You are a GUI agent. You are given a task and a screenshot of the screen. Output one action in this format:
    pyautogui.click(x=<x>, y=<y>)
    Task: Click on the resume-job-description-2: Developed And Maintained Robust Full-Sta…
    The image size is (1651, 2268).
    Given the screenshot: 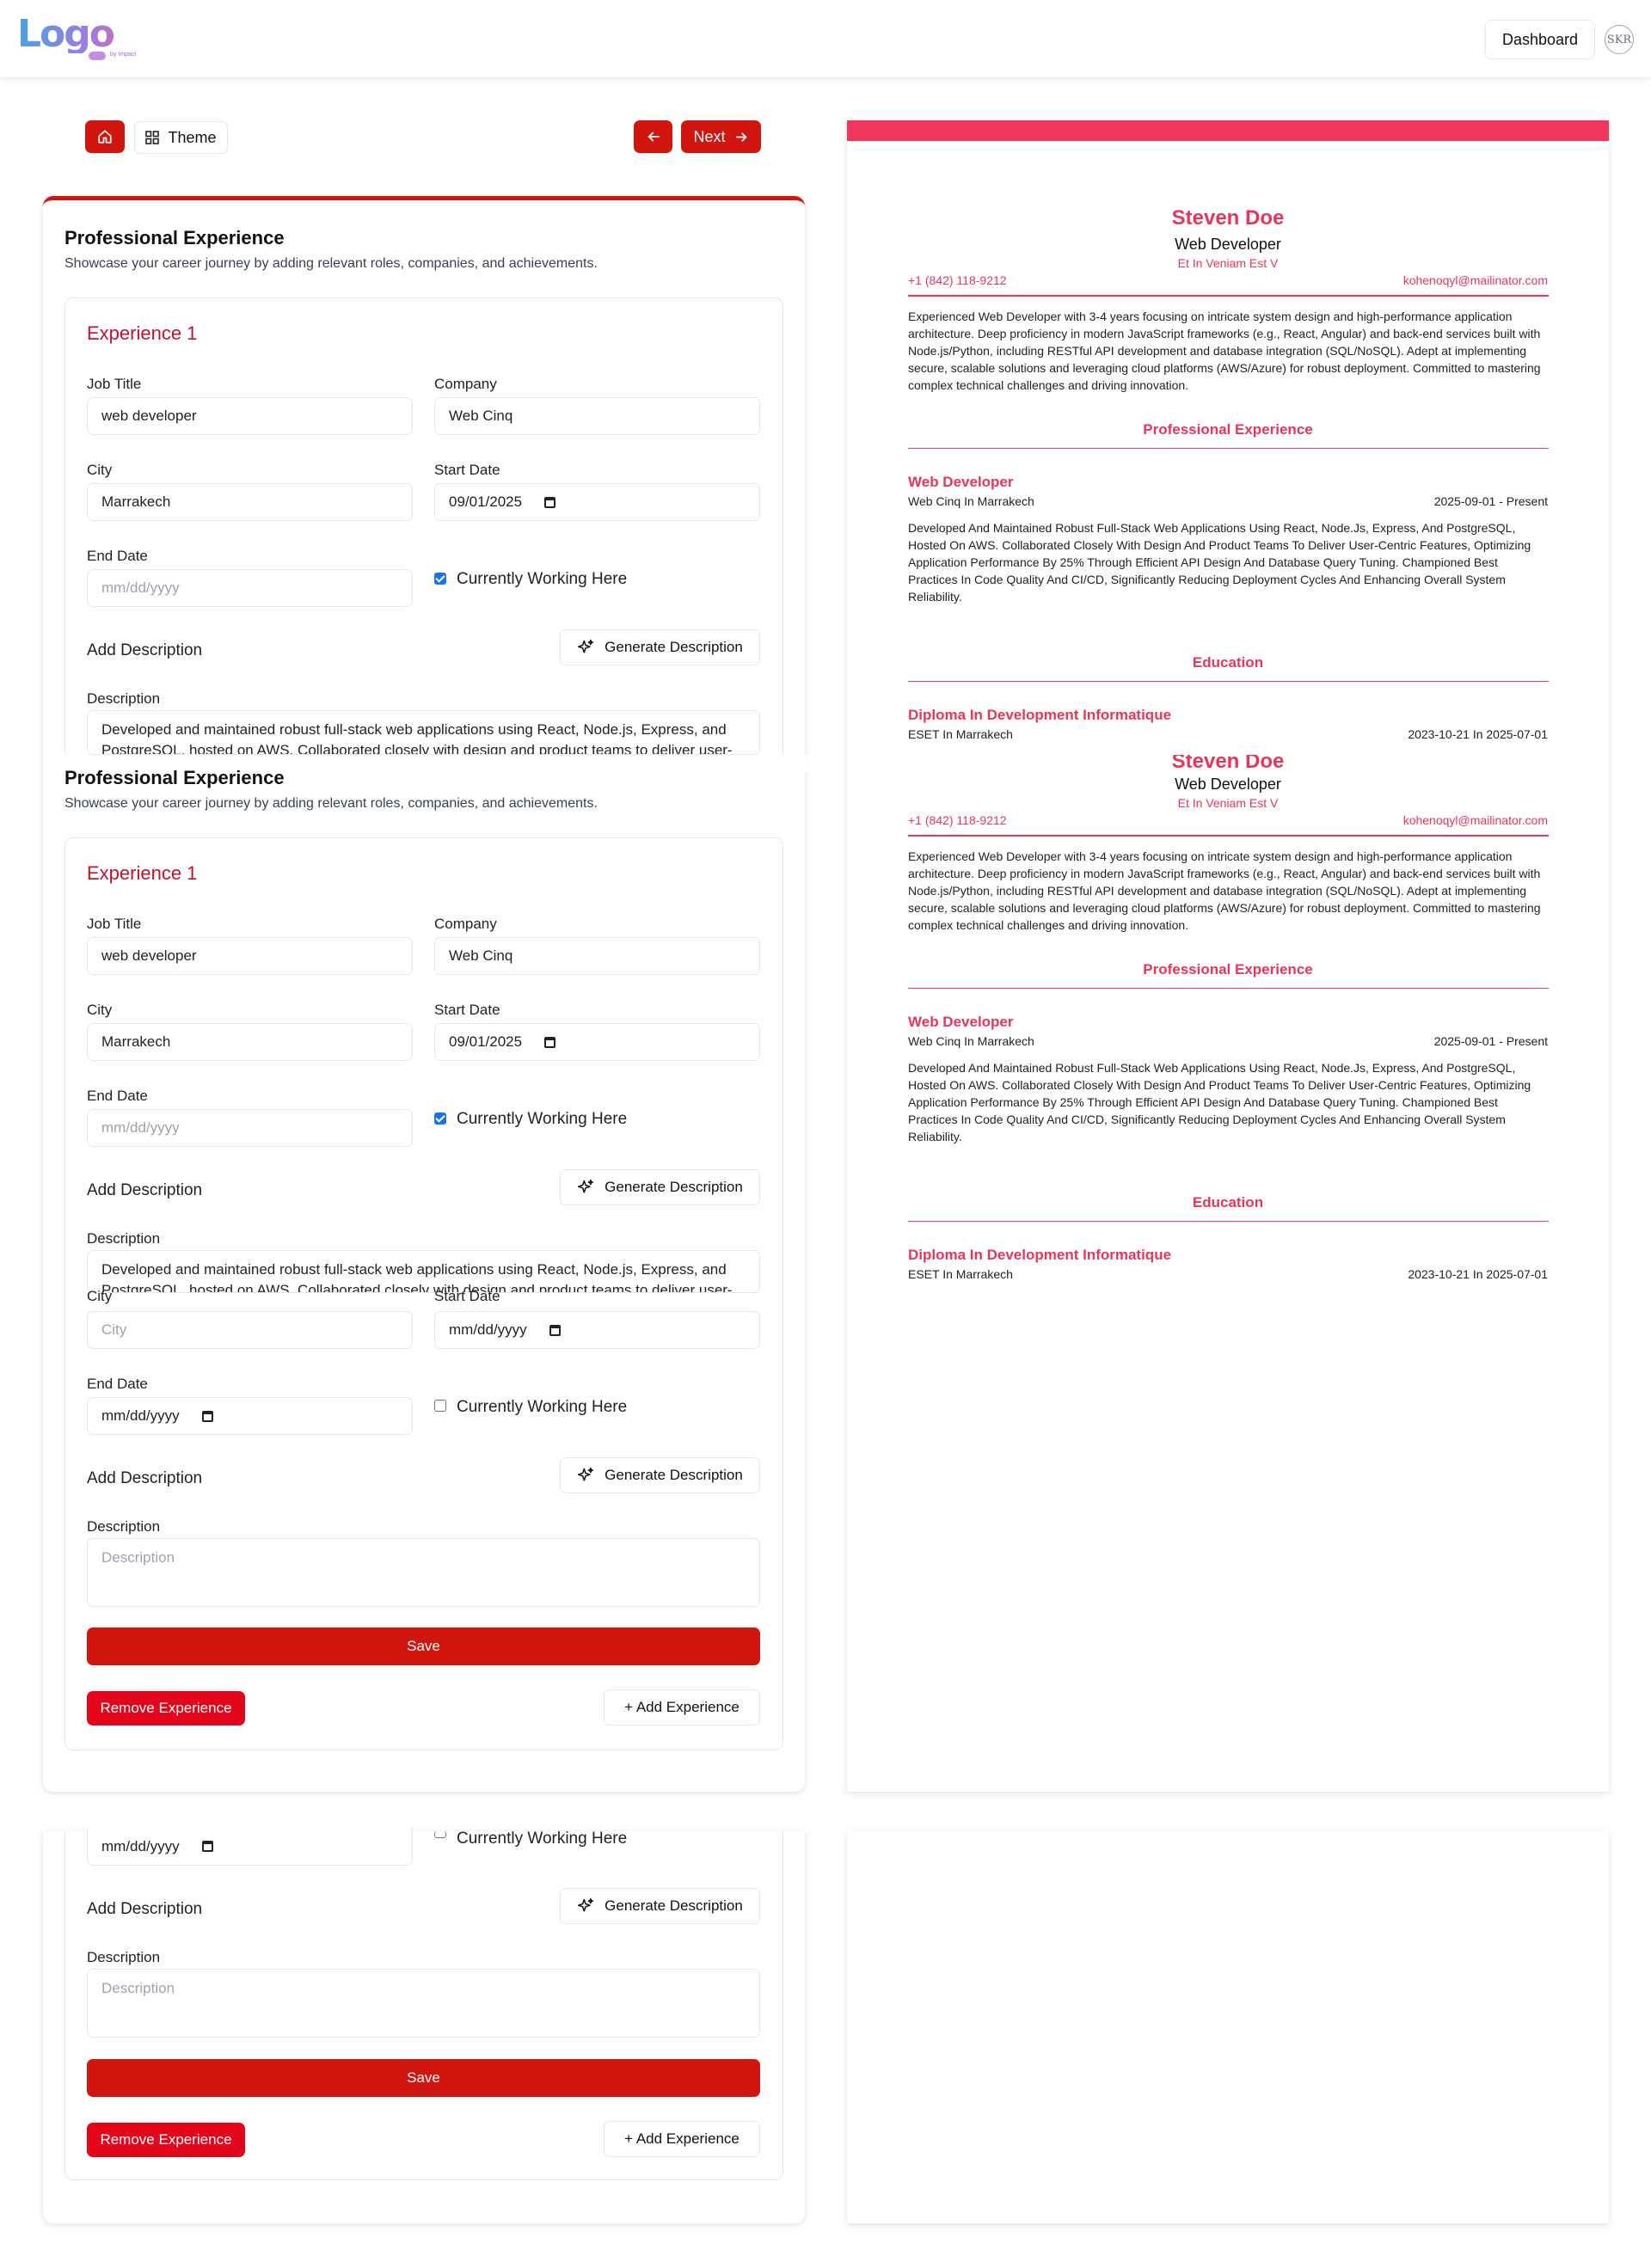 What is the action you would take?
    pyautogui.click(x=1219, y=1102)
    